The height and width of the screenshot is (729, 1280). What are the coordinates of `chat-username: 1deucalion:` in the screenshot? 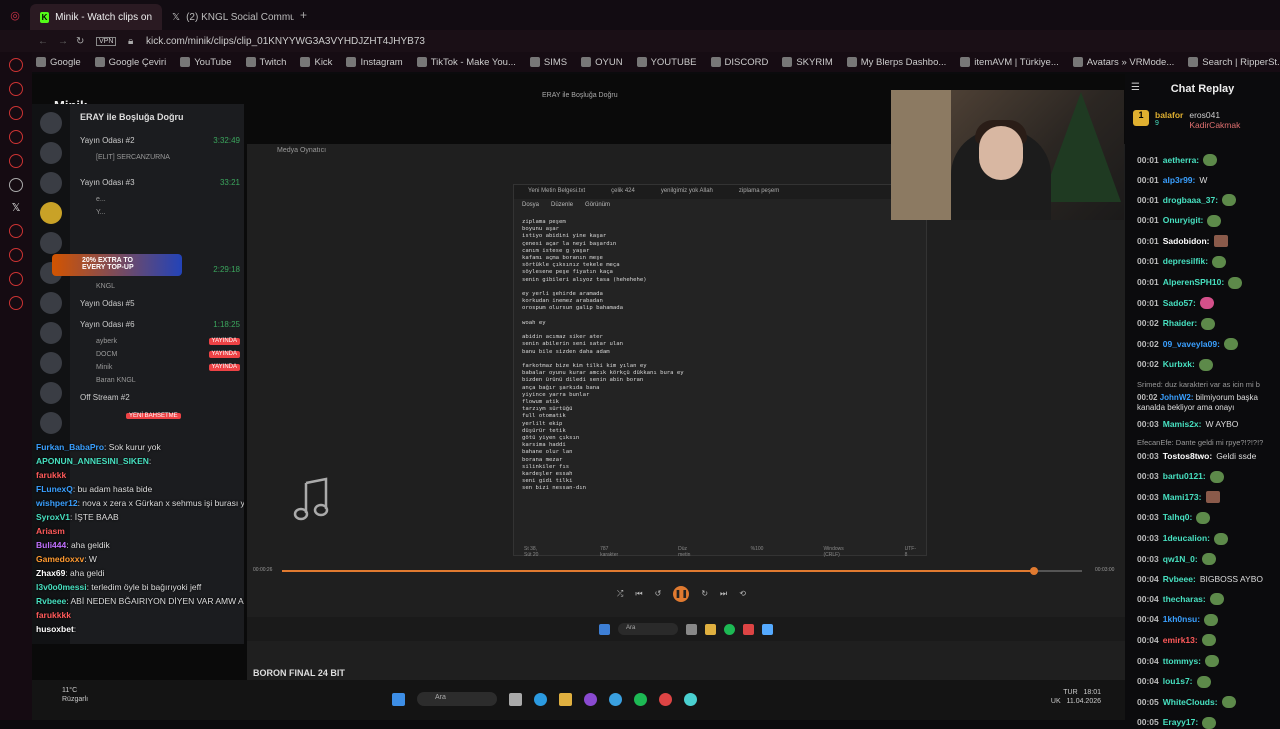 It's located at (1186, 538).